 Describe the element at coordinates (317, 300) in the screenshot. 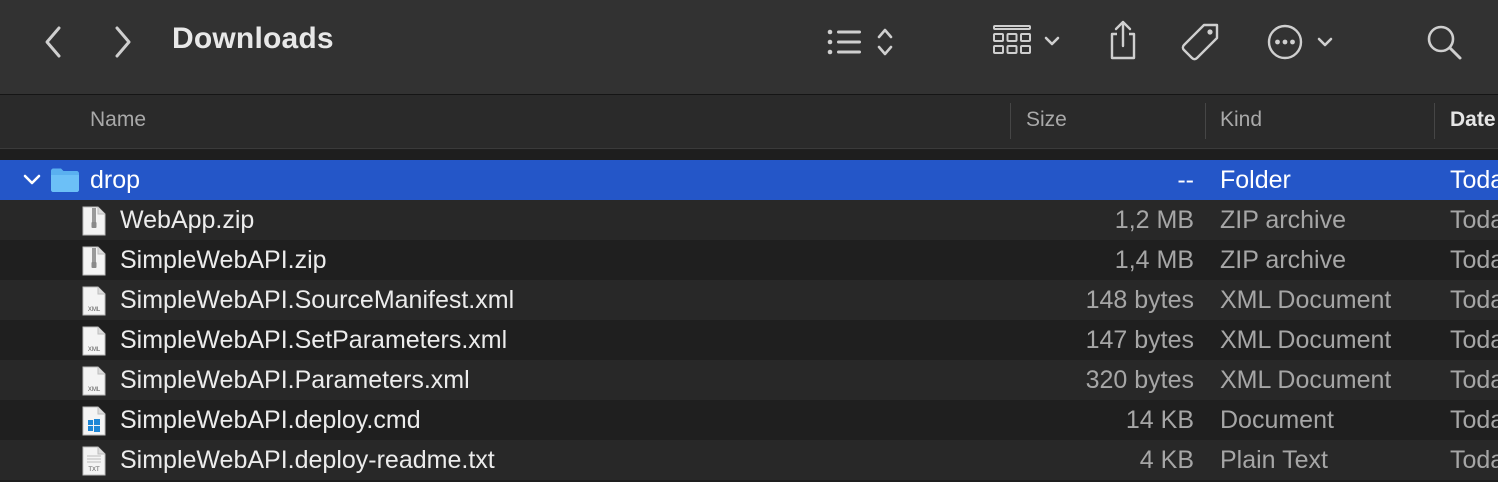

I see `file-name: SimpleWebAPI.SourceManifest.xml` at that location.